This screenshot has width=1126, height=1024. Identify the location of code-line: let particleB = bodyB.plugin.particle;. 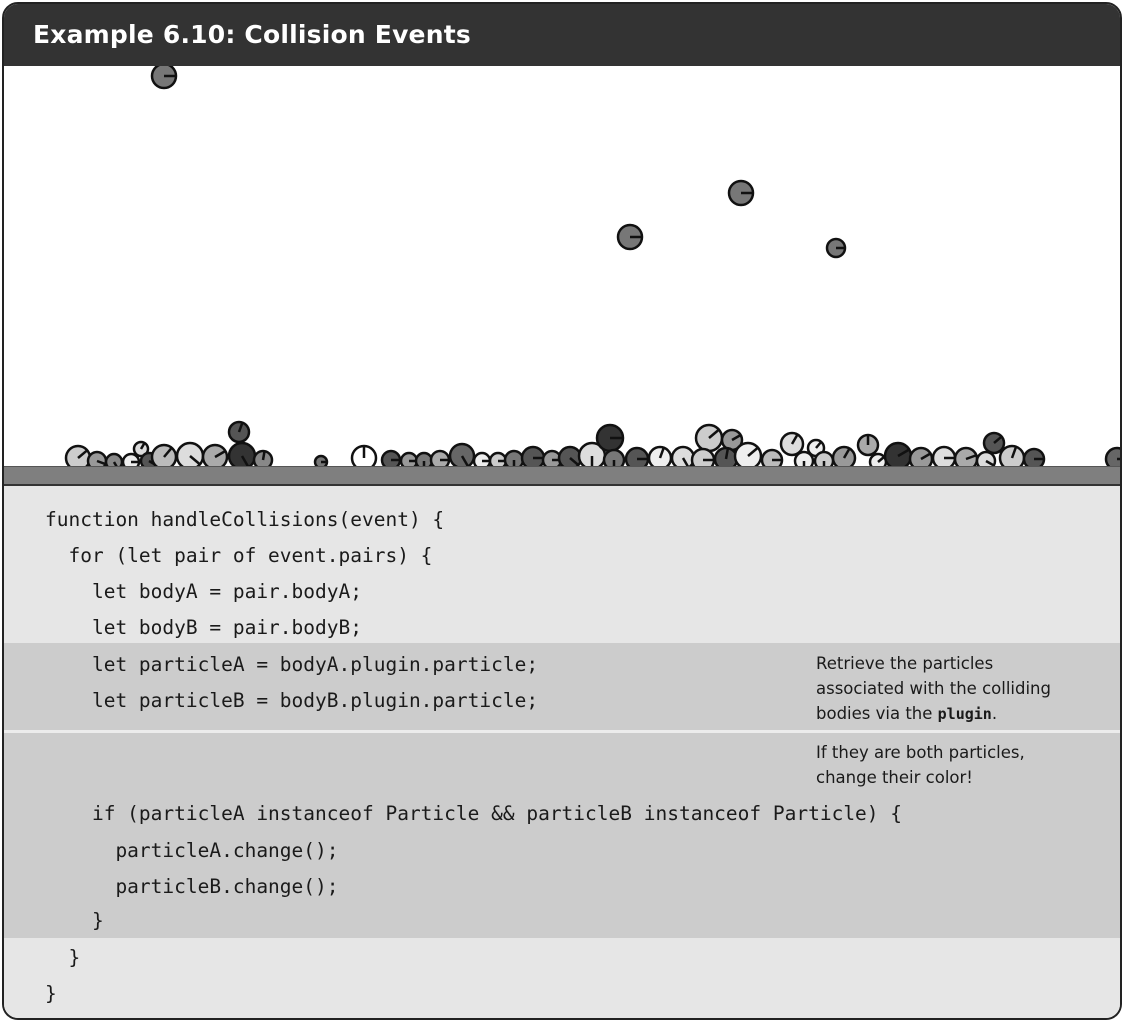
(292, 700).